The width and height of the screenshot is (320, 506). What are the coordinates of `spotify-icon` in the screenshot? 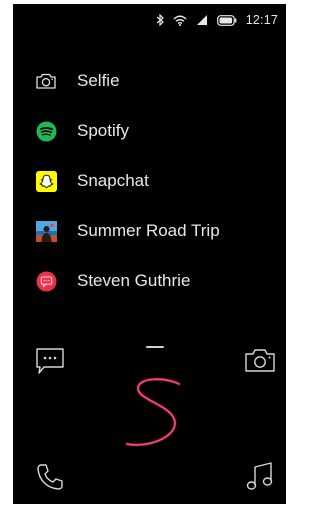 It's located at (46, 131).